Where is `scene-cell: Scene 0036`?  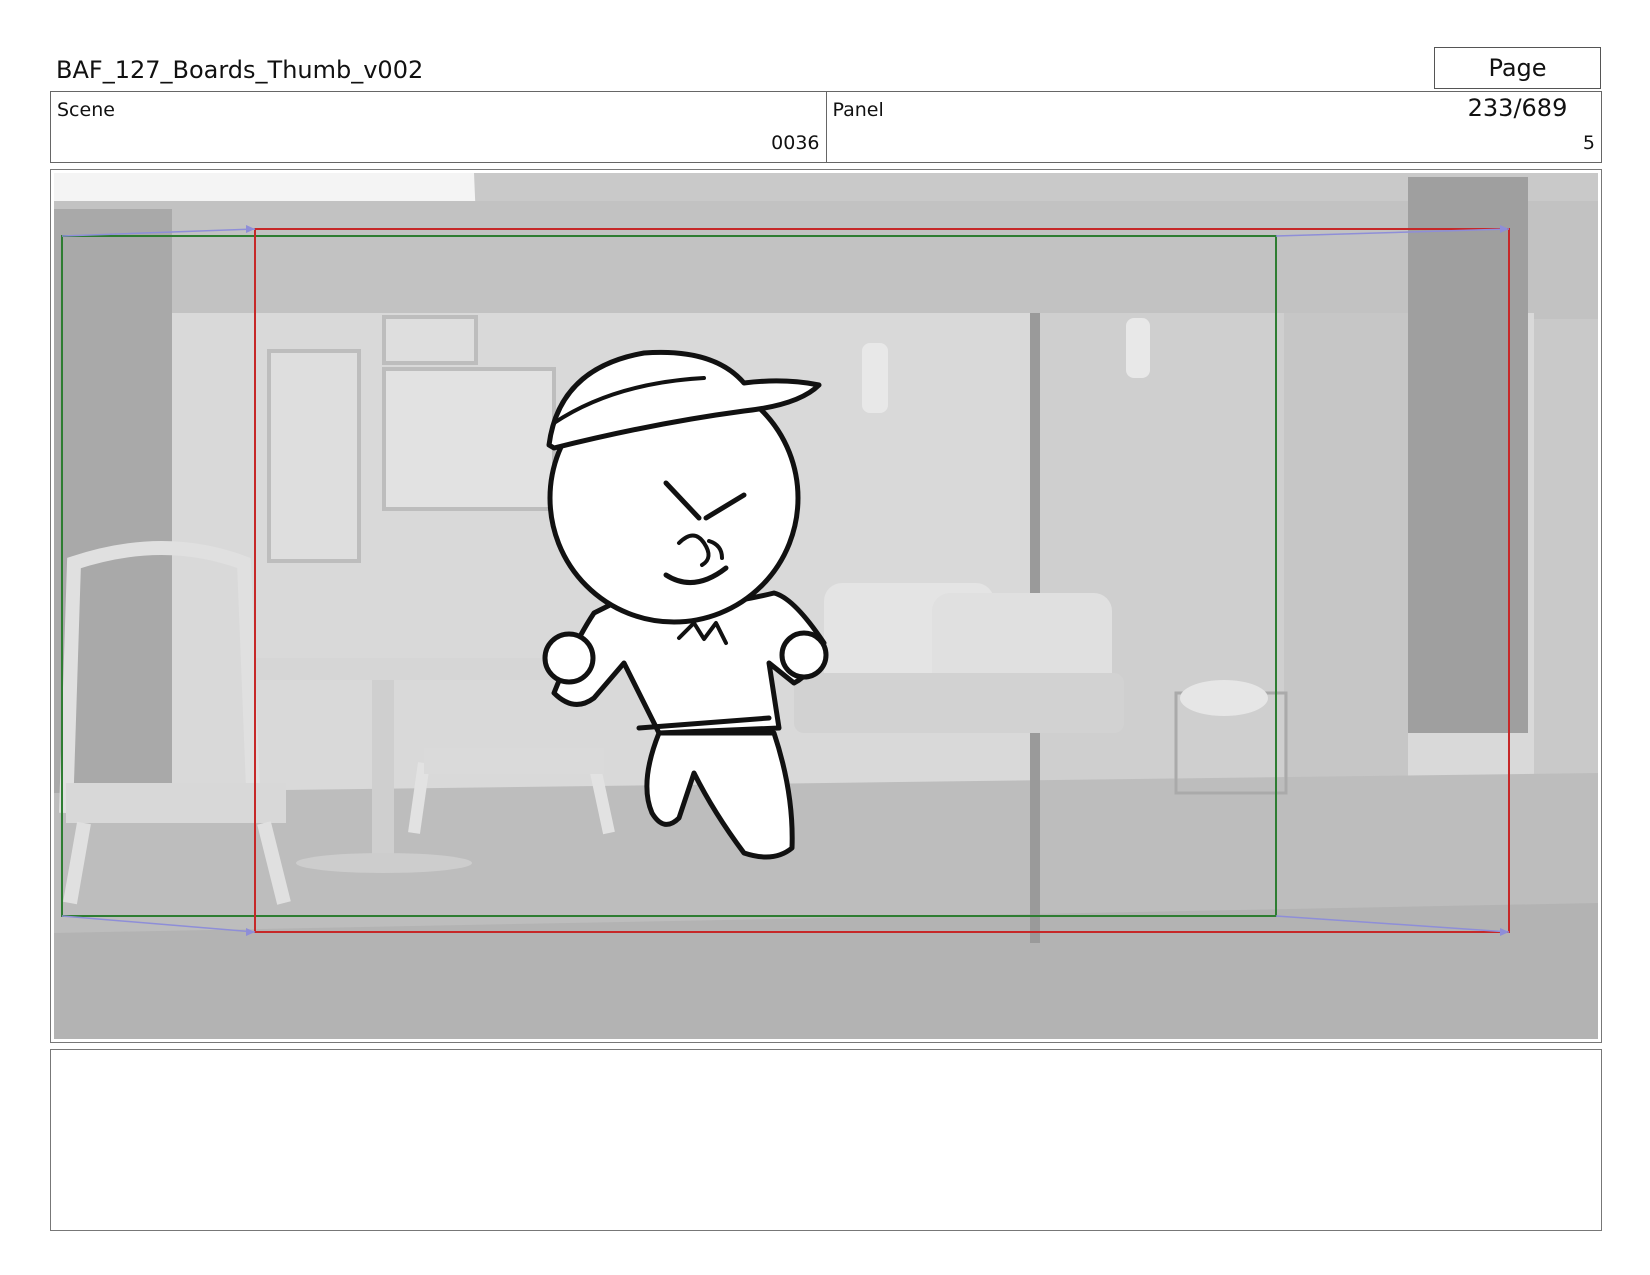
scene-cell: Scene 0036 is located at coordinates (438, 127).